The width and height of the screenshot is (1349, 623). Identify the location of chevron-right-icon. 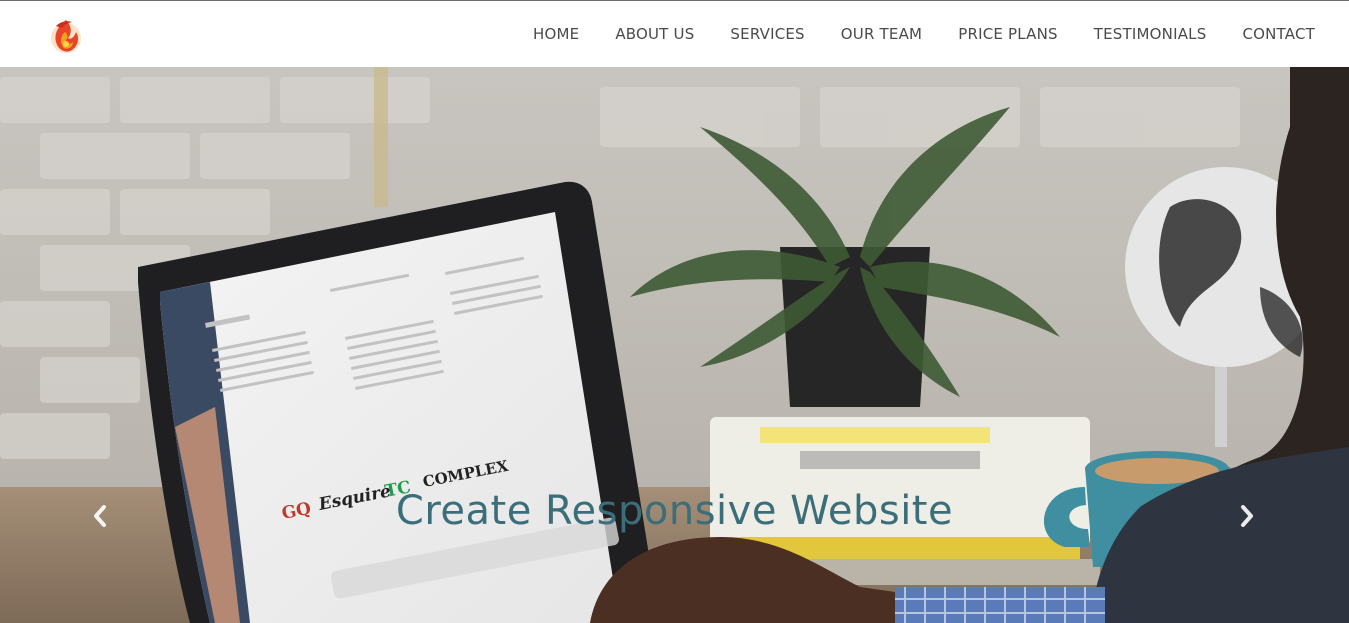
(1247, 516).